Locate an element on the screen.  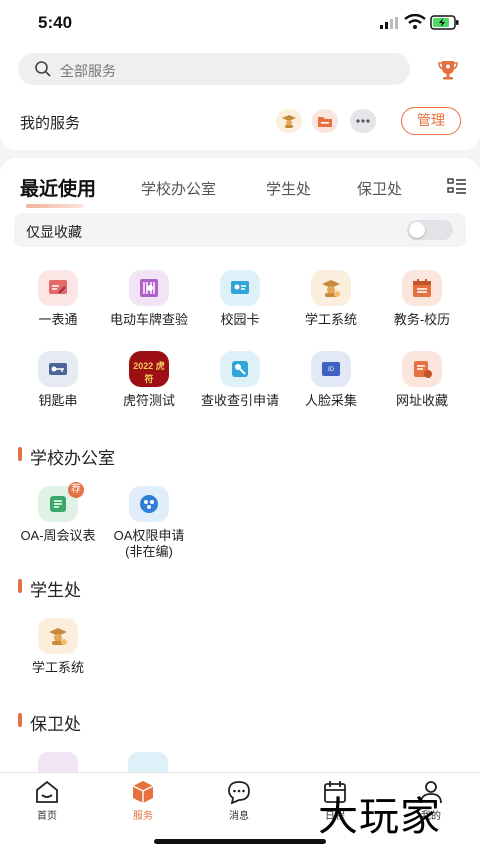
signal-icon is located at coordinates (389, 23).